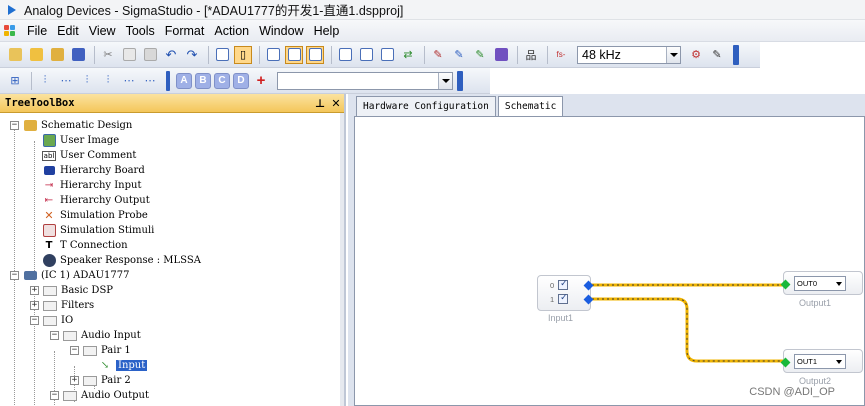 This screenshot has width=865, height=406. What do you see at coordinates (273, 55) in the screenshot?
I see `panel-layout-icon` at bounding box center [273, 55].